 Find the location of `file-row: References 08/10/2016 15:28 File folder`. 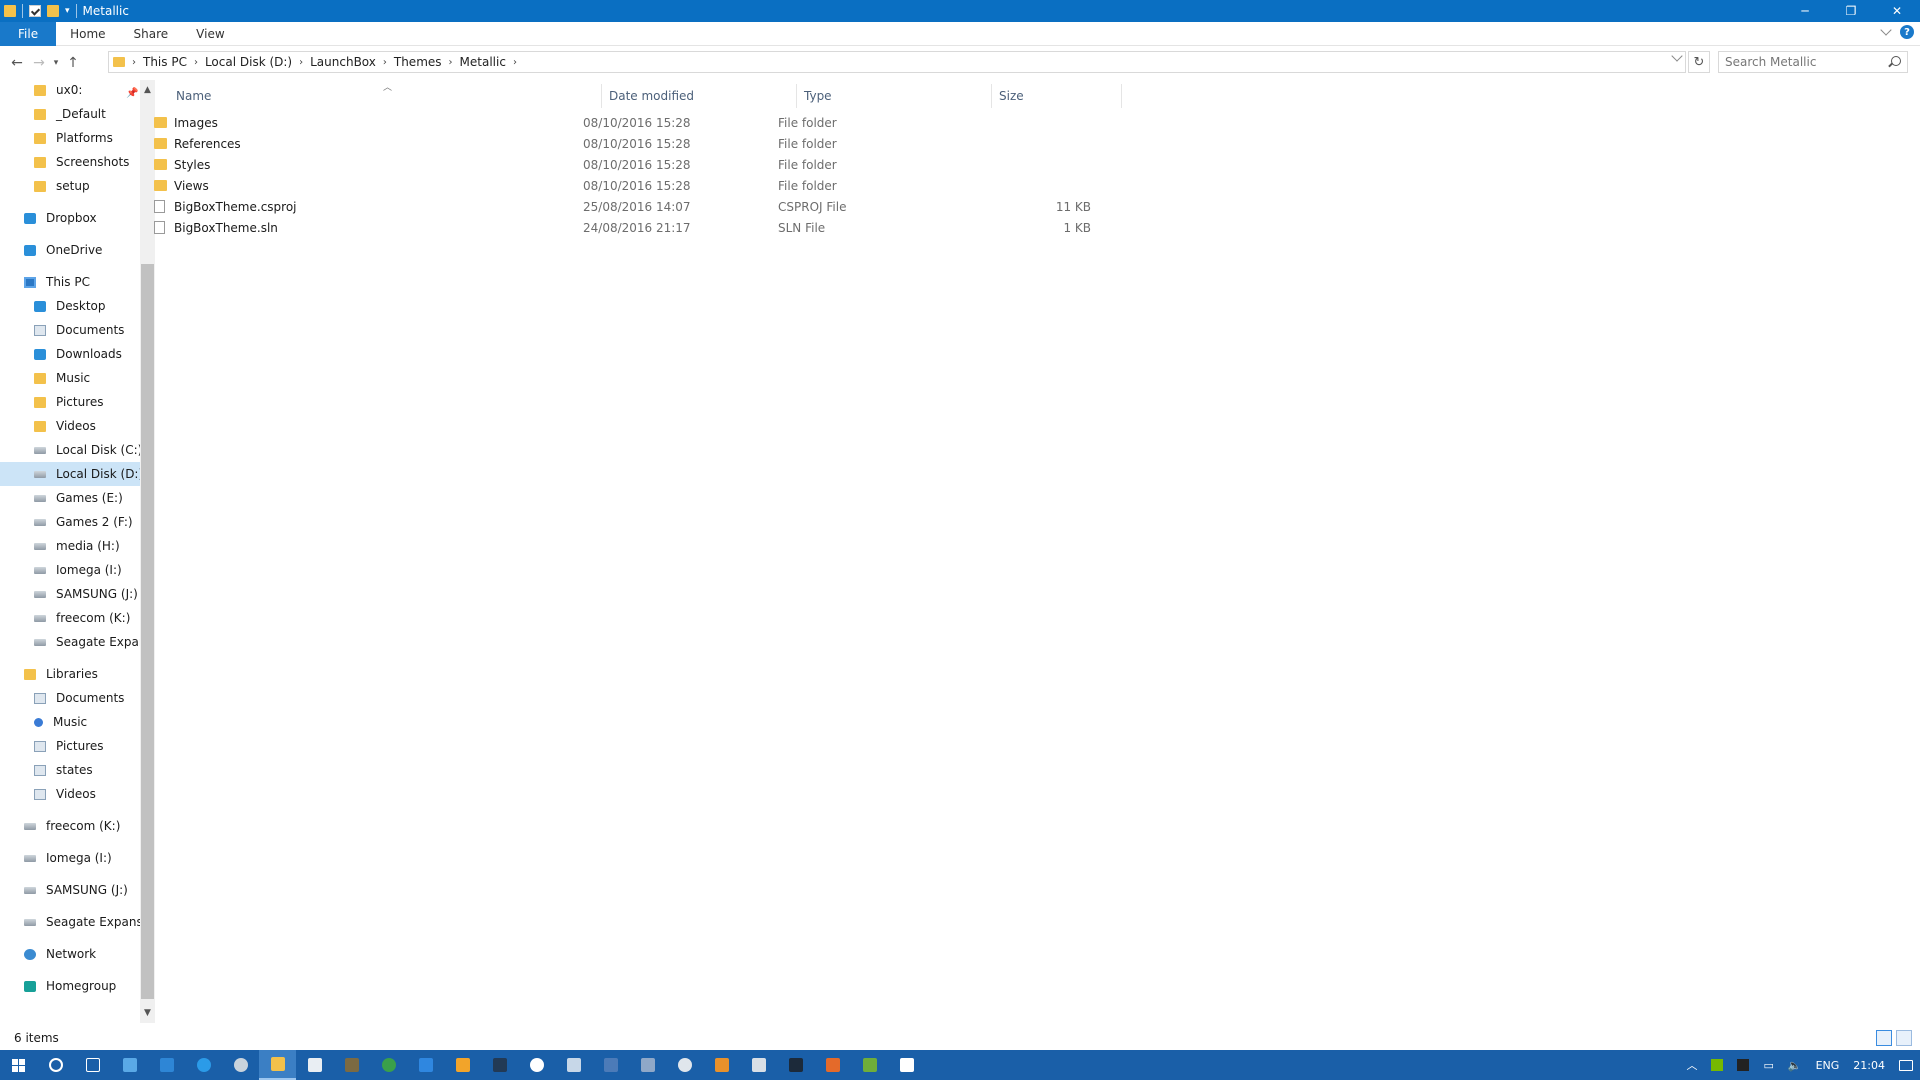

file-row: References 08/10/2016 15:28 File folder is located at coordinates (701, 144).